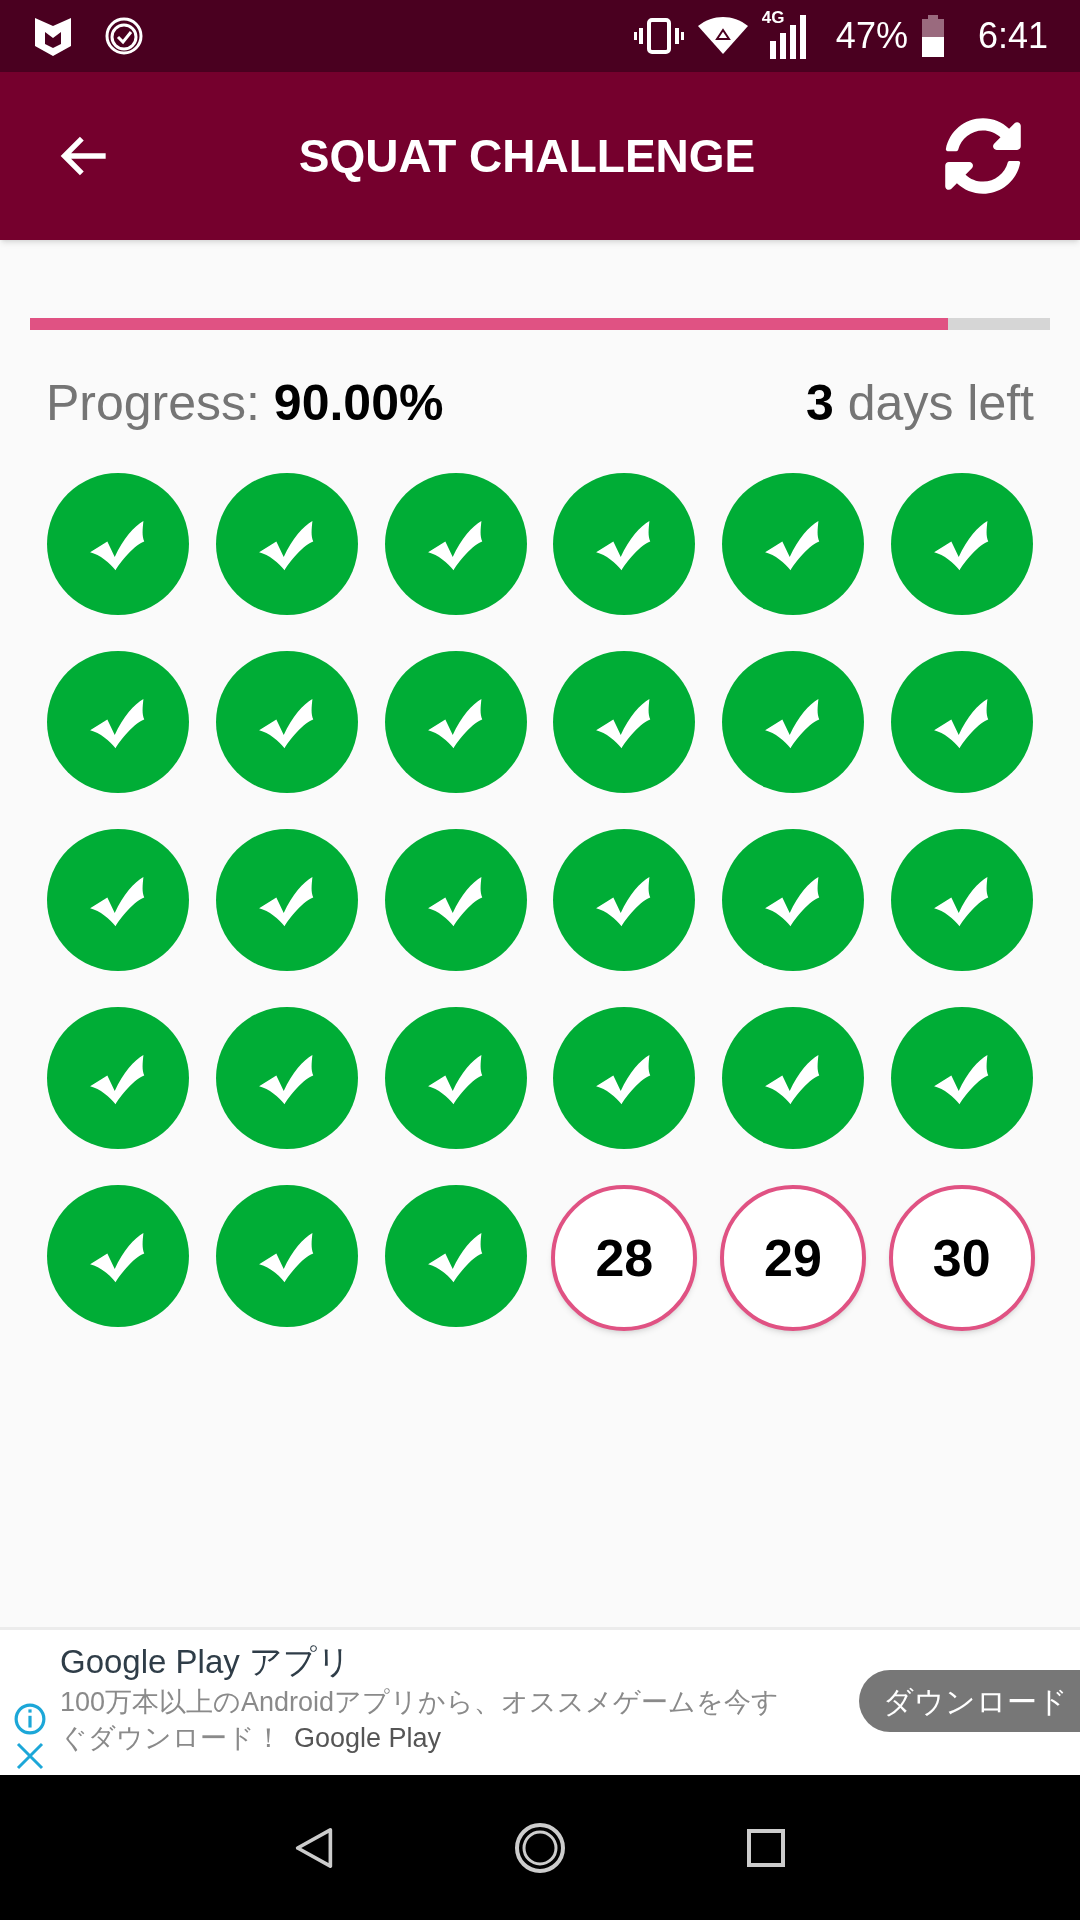 This screenshot has height=1920, width=1080. Describe the element at coordinates (30, 1756) in the screenshot. I see `close-icon` at that location.